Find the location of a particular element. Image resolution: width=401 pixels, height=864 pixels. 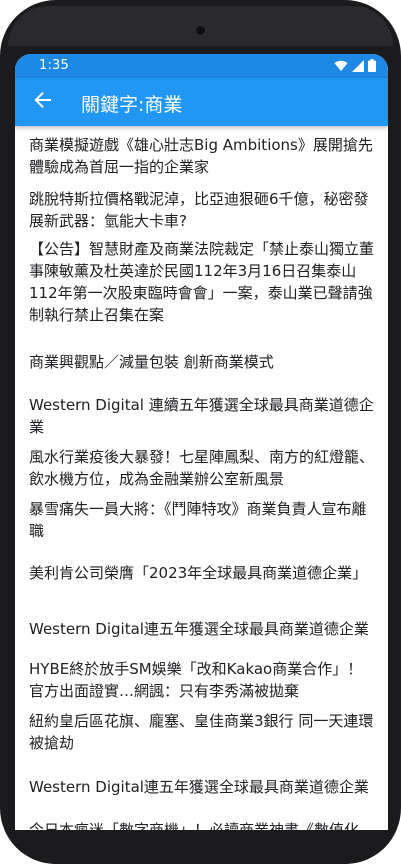

list-item: 跳脫特斯拉價格戰泥淖，比亞迪狠砸6千億，秘密發展新武器：氫能大卡車? is located at coordinates (202, 210).